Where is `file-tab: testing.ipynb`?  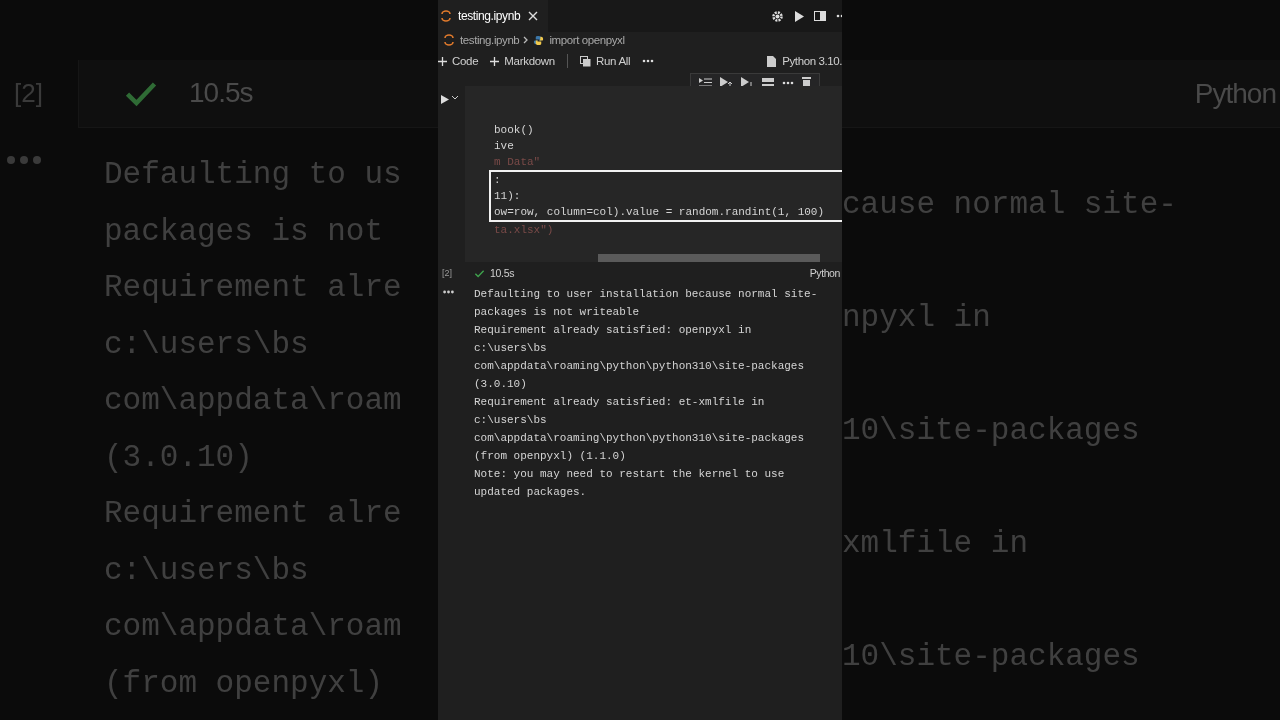 file-tab: testing.ipynb is located at coordinates (493, 16).